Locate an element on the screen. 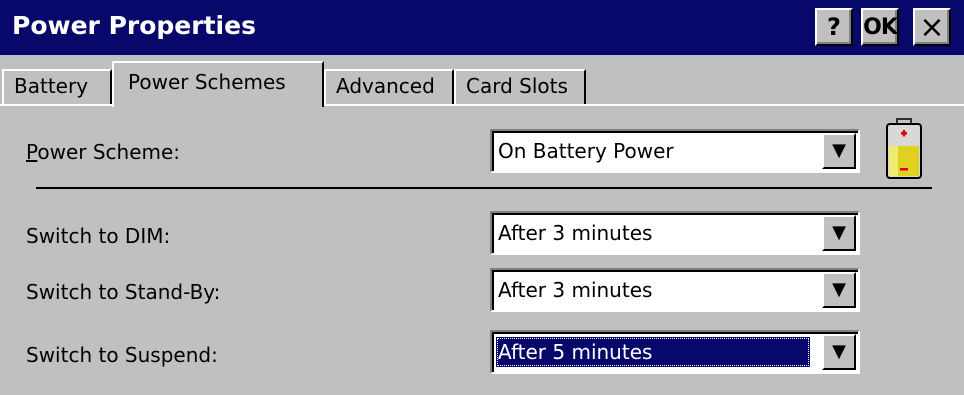  power-scheme-label-rest: ower Scheme: is located at coordinates (109, 152).